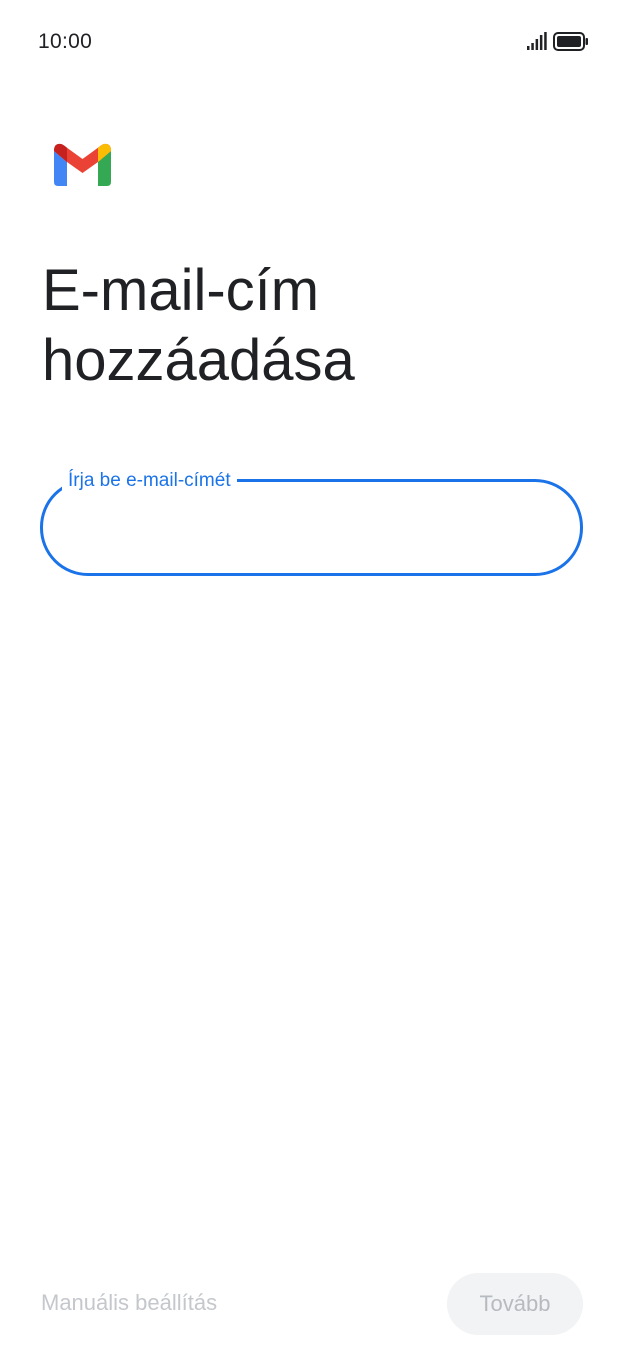  What do you see at coordinates (312, 326) in the screenshot?
I see `page-title: E-mail-cím hozzáadása` at bounding box center [312, 326].